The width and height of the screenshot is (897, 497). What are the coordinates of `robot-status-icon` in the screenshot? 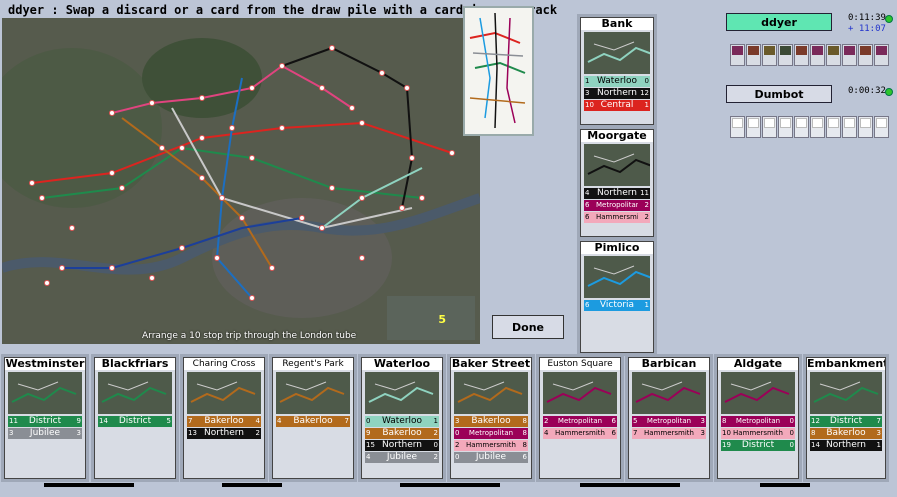 It's located at (889, 92).